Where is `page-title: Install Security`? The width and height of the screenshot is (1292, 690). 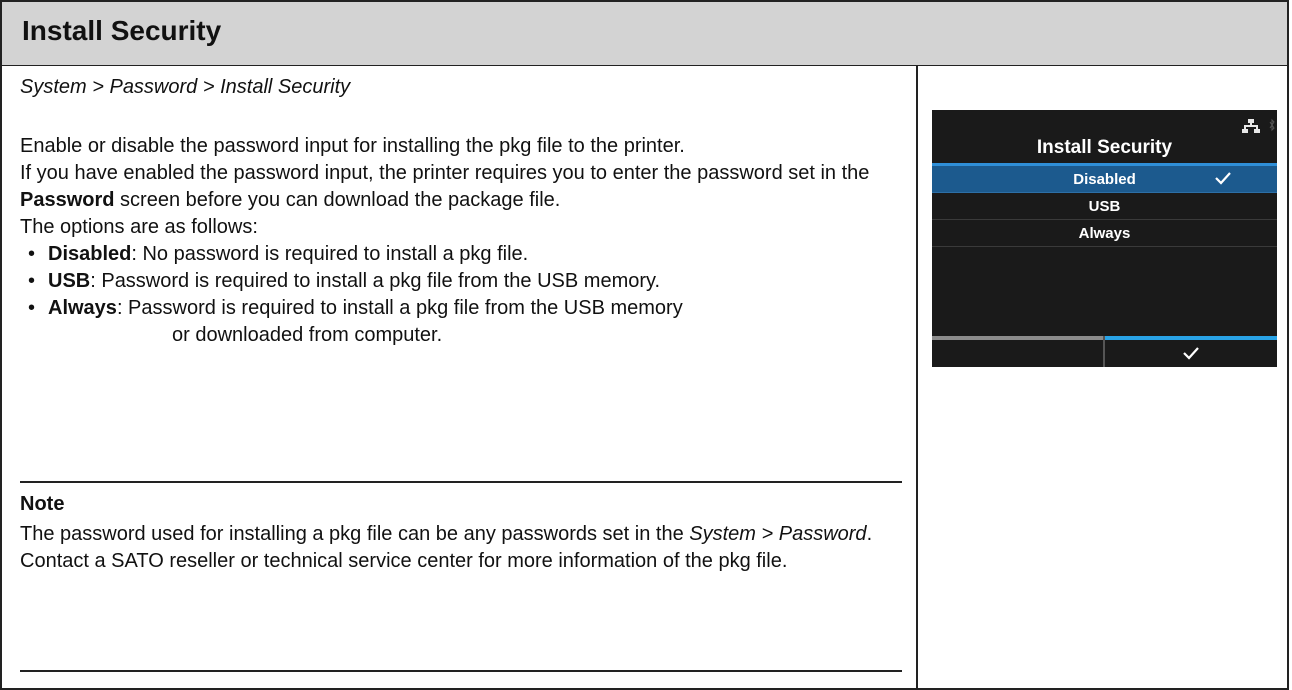 page-title: Install Security is located at coordinates (122, 30).